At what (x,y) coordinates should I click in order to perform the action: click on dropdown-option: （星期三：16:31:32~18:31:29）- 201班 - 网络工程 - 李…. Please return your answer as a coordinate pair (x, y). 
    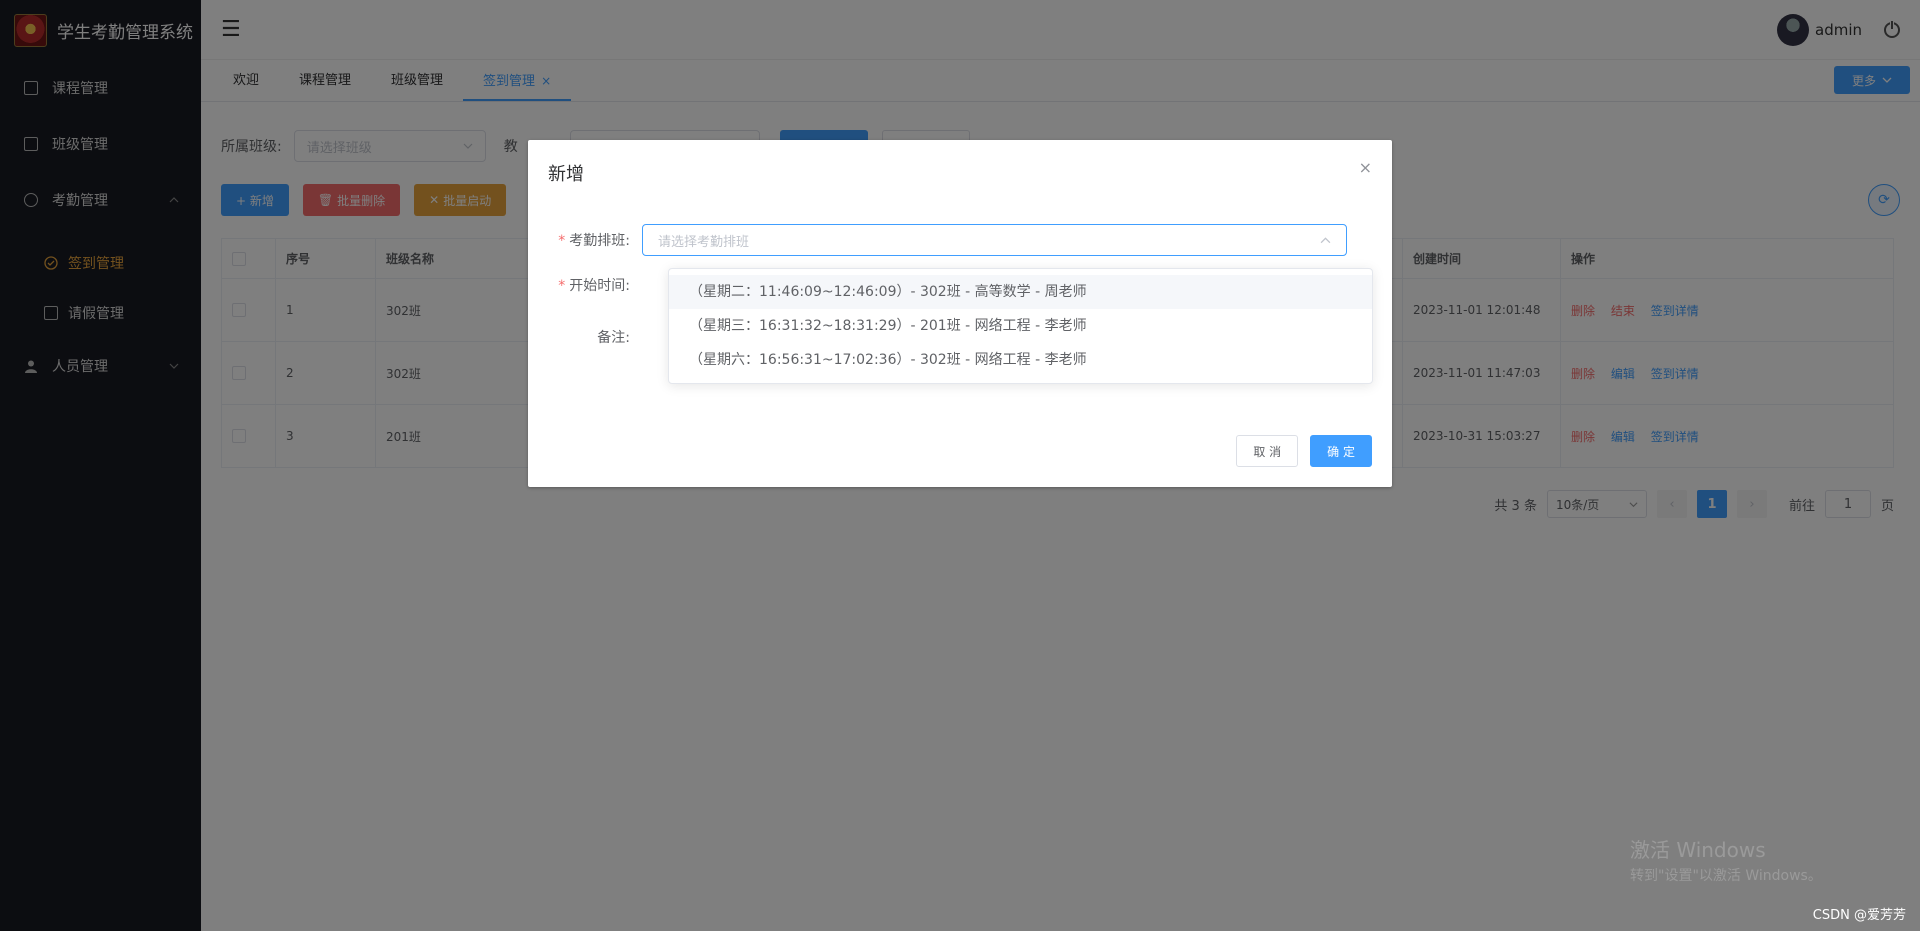
    Looking at the image, I should click on (1020, 326).